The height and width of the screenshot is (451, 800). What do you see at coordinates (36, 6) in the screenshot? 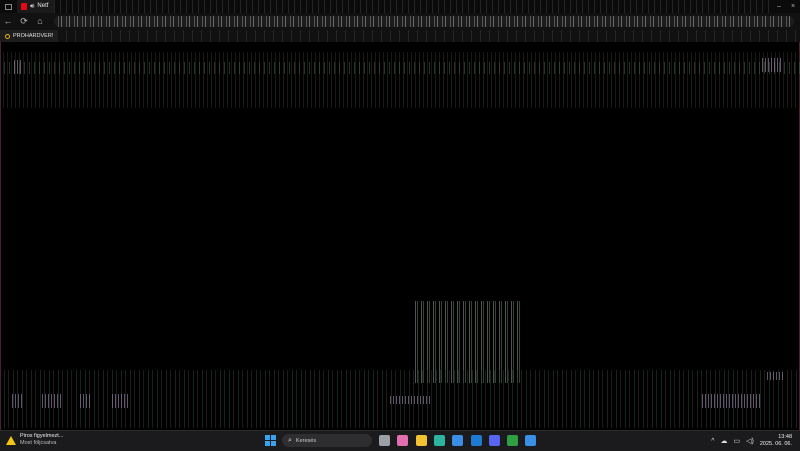
I see `tab-netflix: 🔊︎ Netf` at bounding box center [36, 6].